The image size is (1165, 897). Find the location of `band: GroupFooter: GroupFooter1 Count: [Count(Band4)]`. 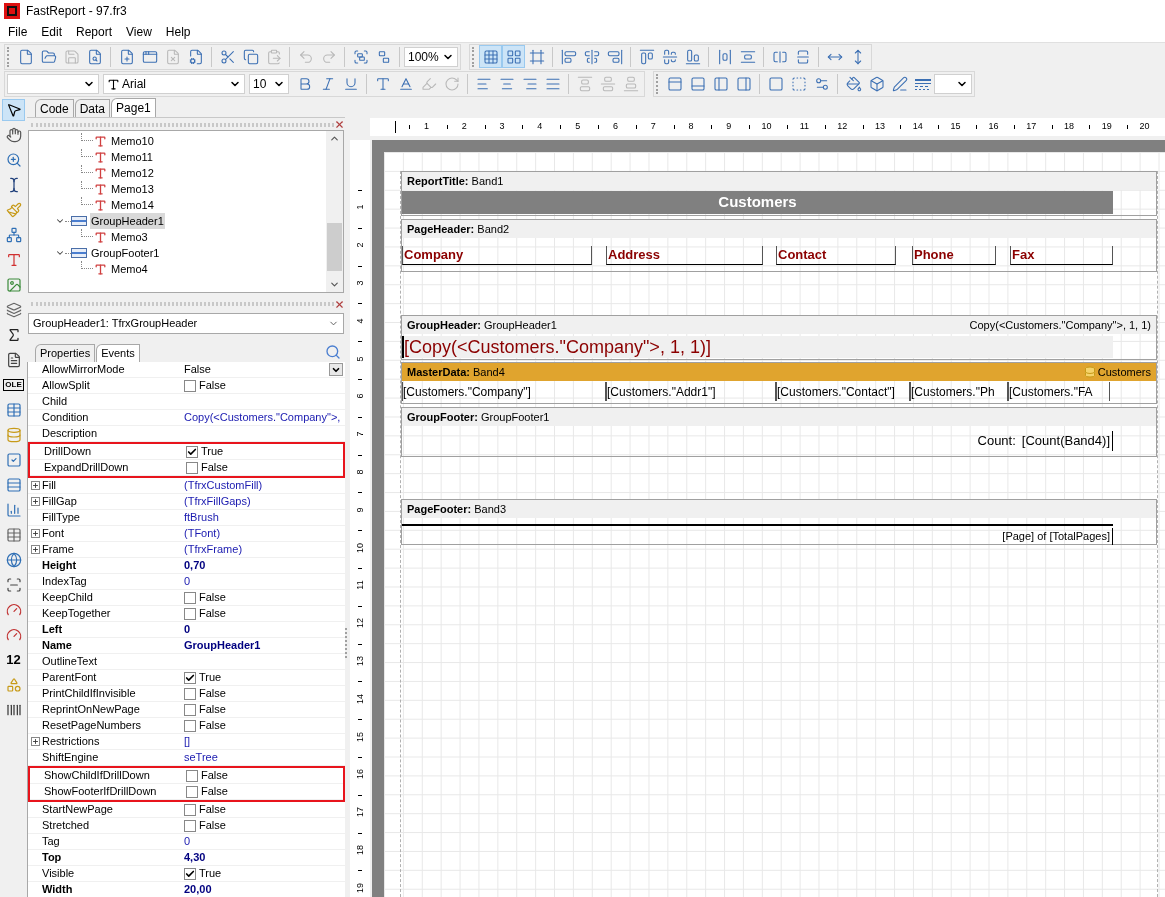

band: GroupFooter: GroupFooter1 Count: [Count(Band4)] is located at coordinates (779, 432).